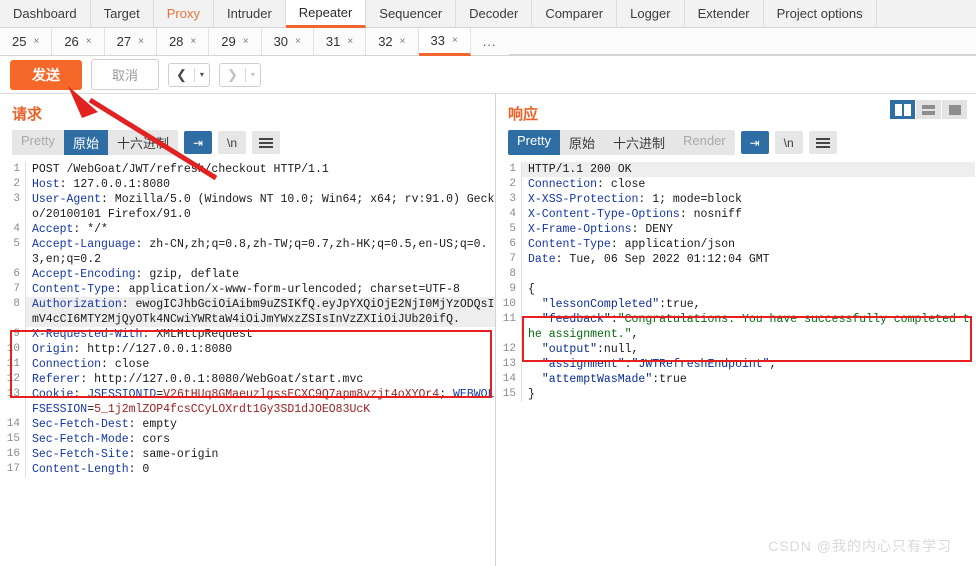  What do you see at coordinates (198, 142) in the screenshot?
I see `request-wrap-toggle: ⇥` at bounding box center [198, 142].